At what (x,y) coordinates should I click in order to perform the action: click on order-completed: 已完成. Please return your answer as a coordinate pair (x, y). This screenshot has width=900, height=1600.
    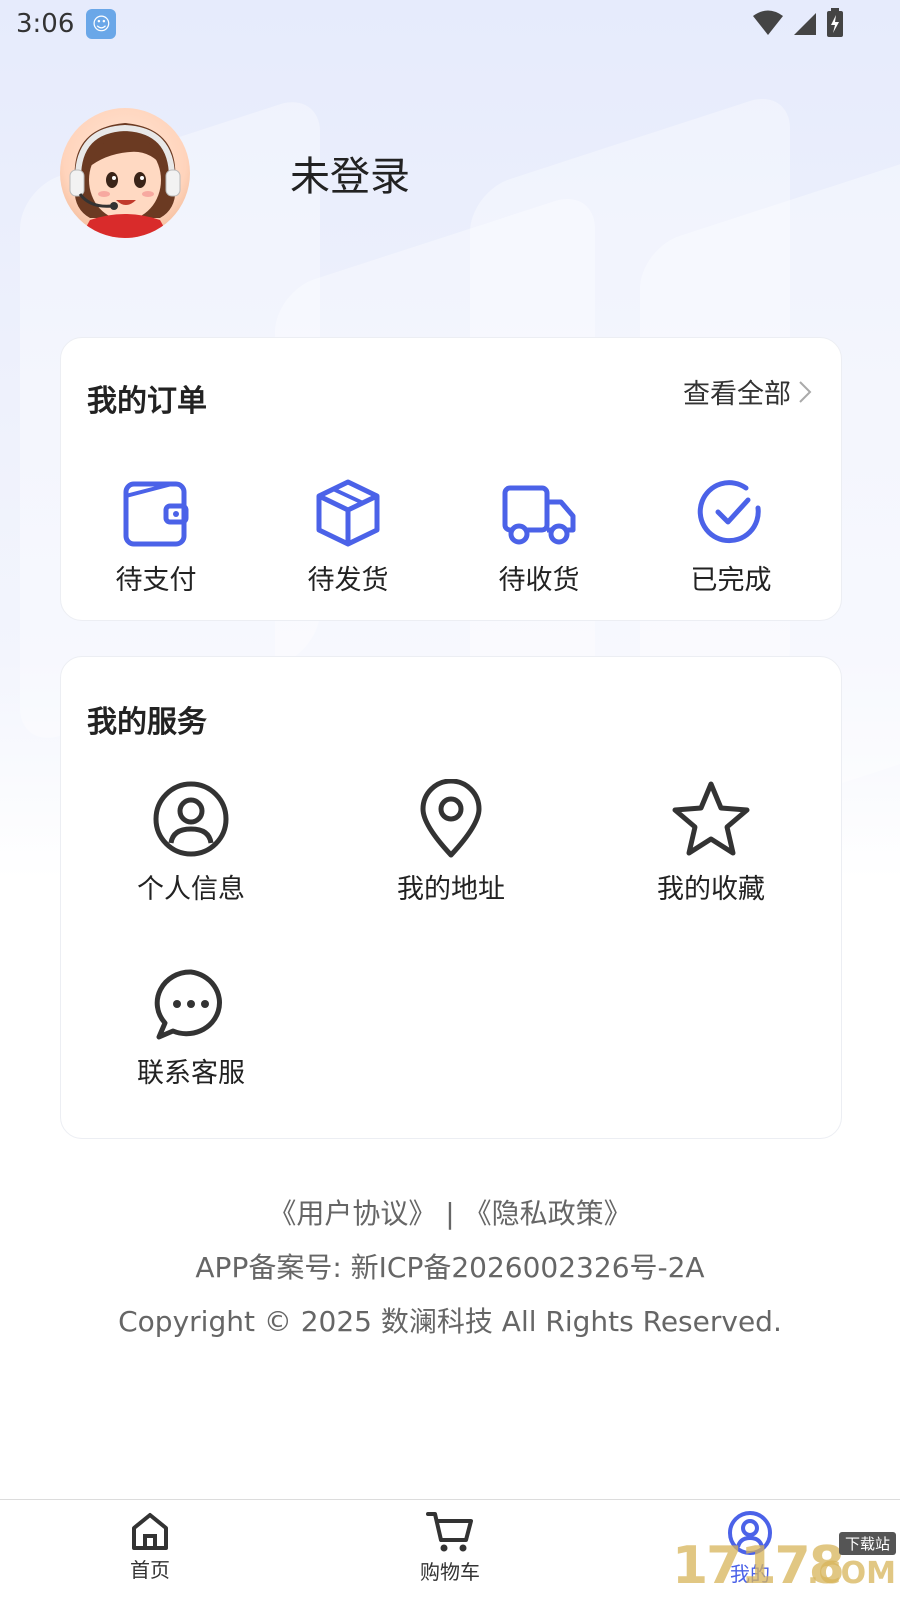
    Looking at the image, I should click on (731, 537).